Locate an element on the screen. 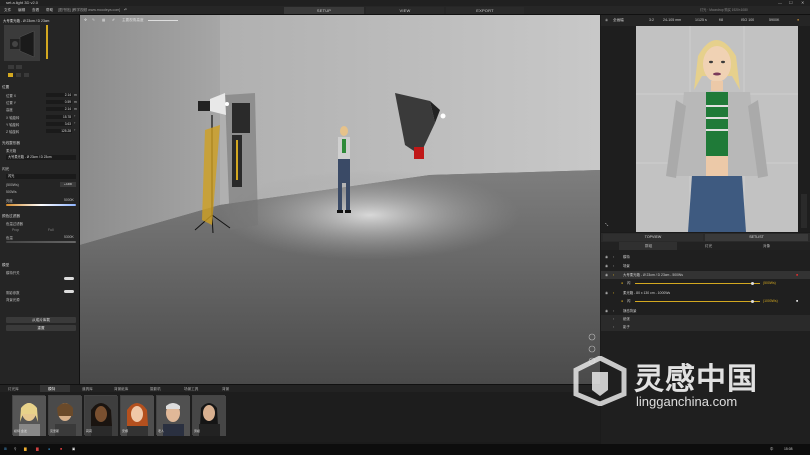  list-item: ● 闪 (1000Ws) ■ is located at coordinates (705, 301).